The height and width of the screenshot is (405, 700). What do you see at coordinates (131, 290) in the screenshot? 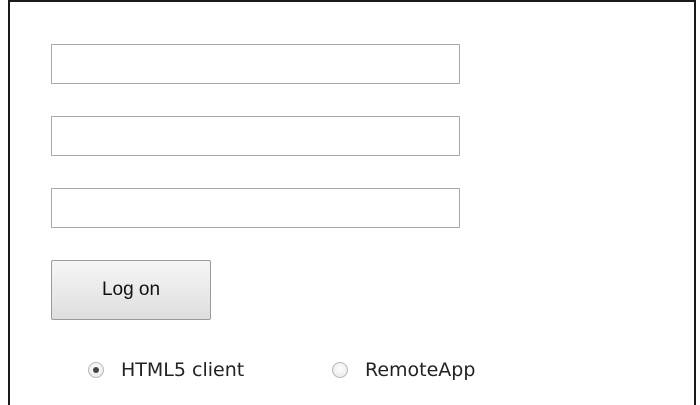
I see `log-on-button: Log on` at bounding box center [131, 290].